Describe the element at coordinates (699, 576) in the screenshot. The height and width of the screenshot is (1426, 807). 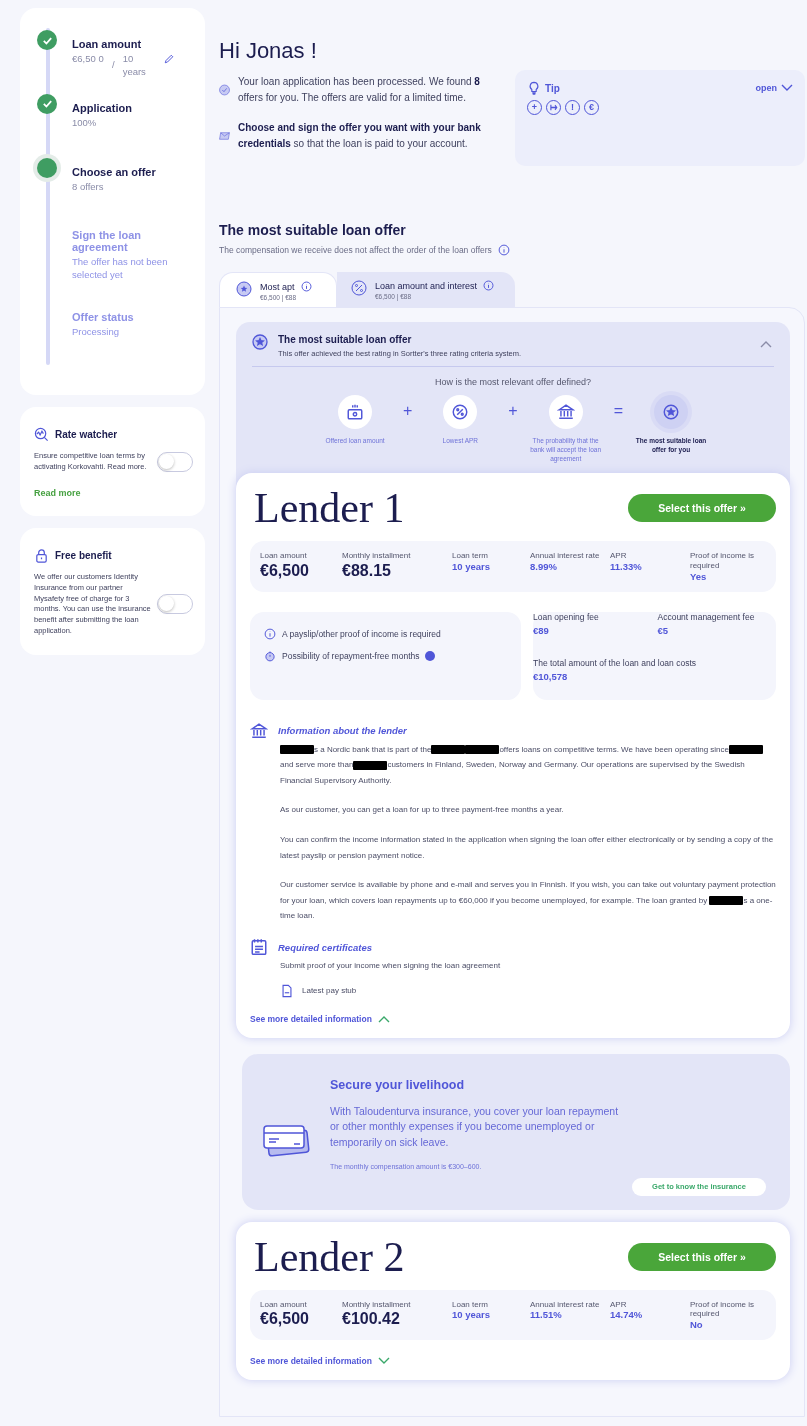
I see `metric-value: Yes` at that location.